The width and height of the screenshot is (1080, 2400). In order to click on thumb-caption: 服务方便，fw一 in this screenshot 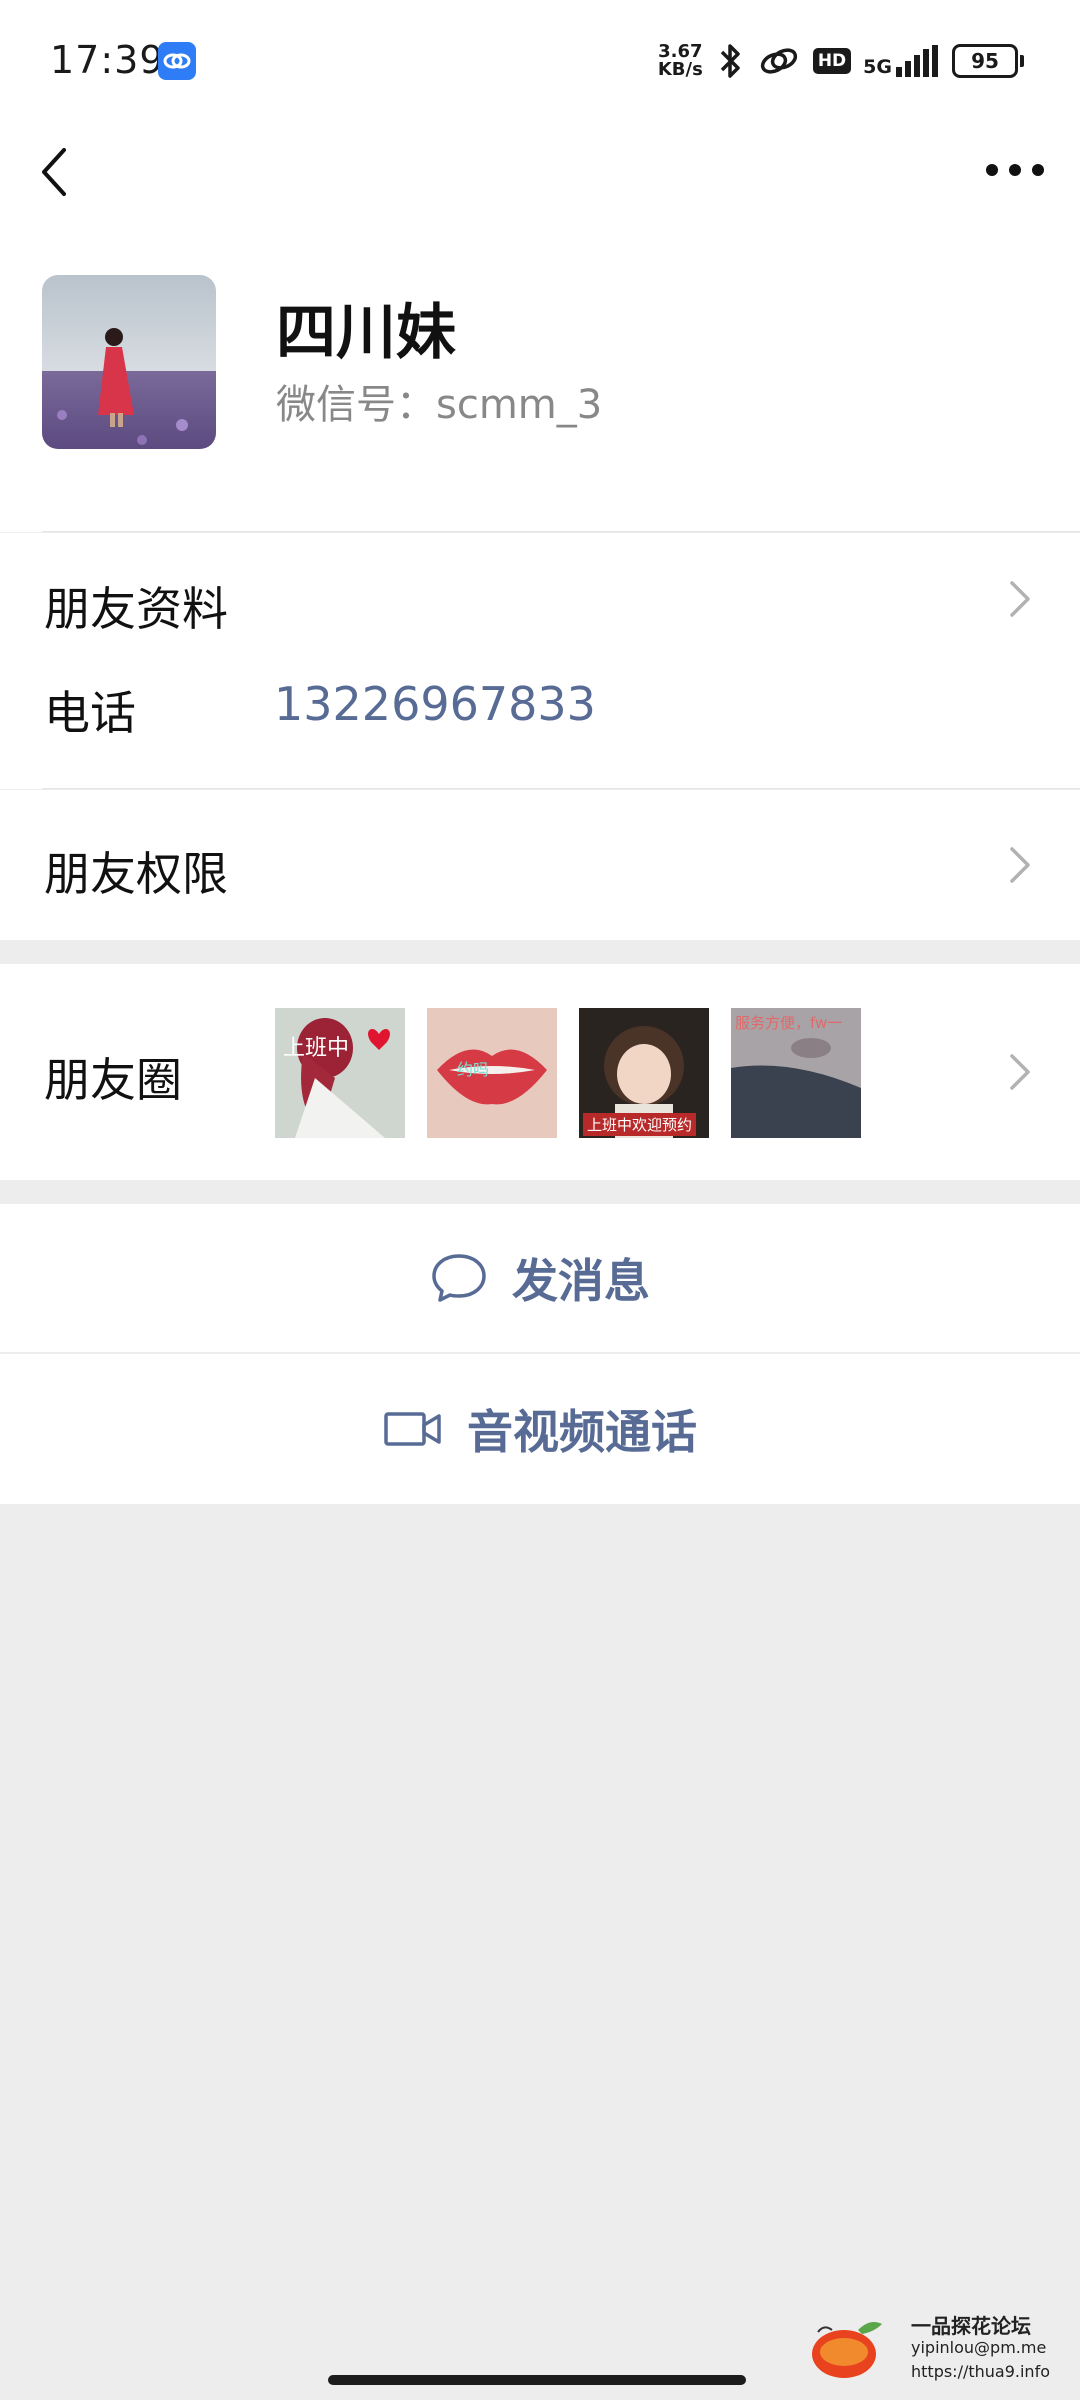, I will do `click(789, 1023)`.